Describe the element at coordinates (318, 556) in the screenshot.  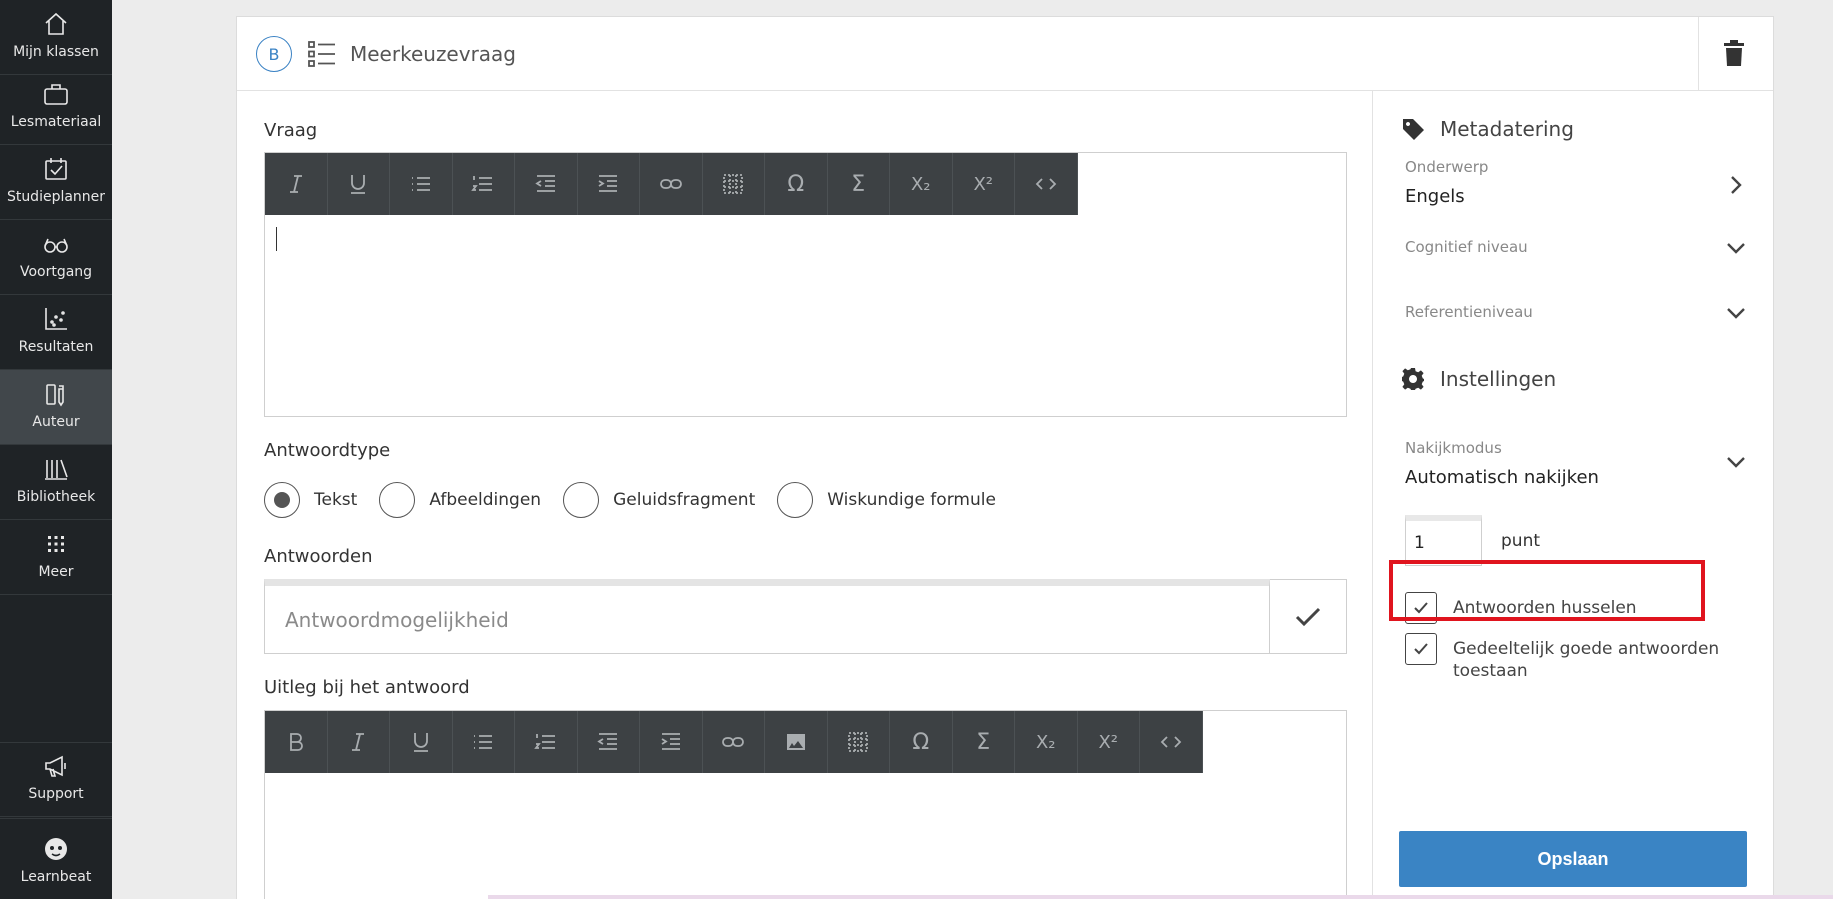
I see `answers-label: Antwoorden` at that location.